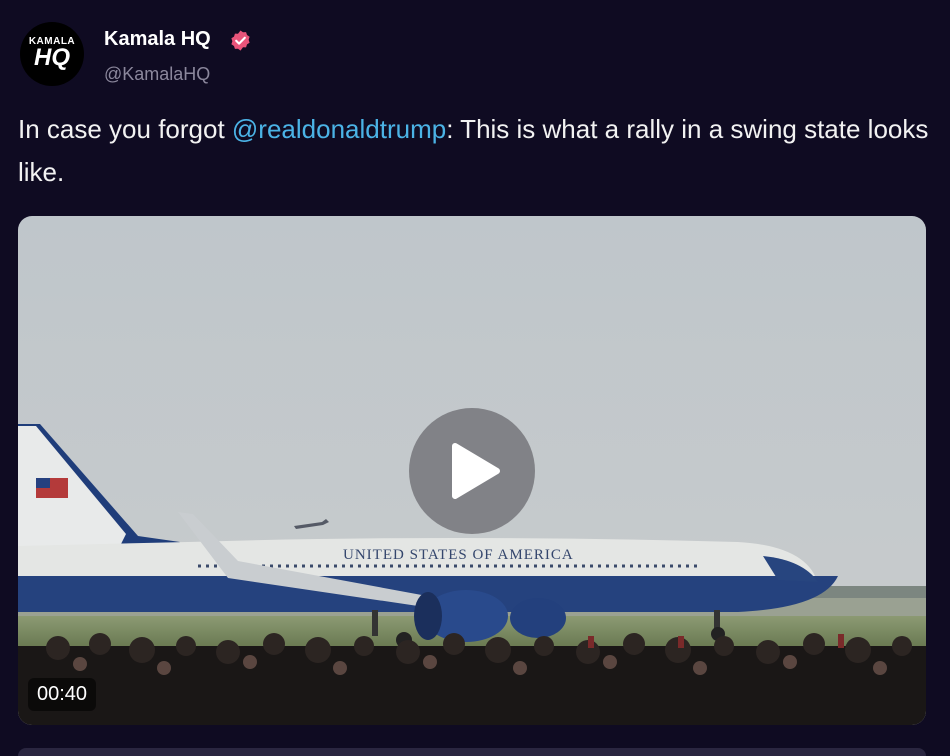 Image resolution: width=950 pixels, height=756 pixels. What do you see at coordinates (52, 57) in the screenshot?
I see `avatar-text-bottom: HQ` at bounding box center [52, 57].